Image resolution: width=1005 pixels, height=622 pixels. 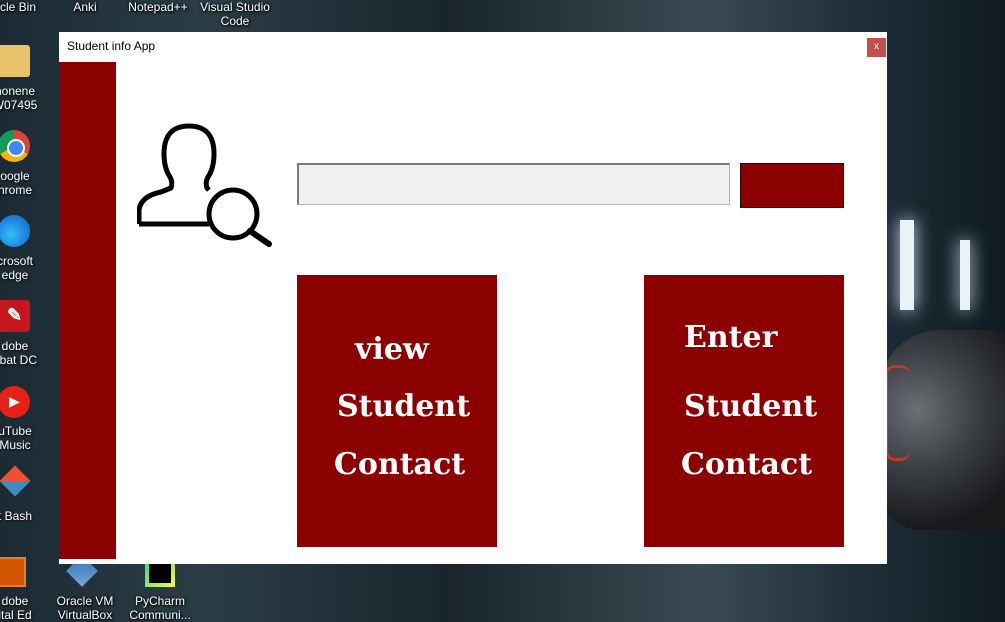 I want to click on enter-student-contact-button: Enter Student Contact, so click(x=744, y=411).